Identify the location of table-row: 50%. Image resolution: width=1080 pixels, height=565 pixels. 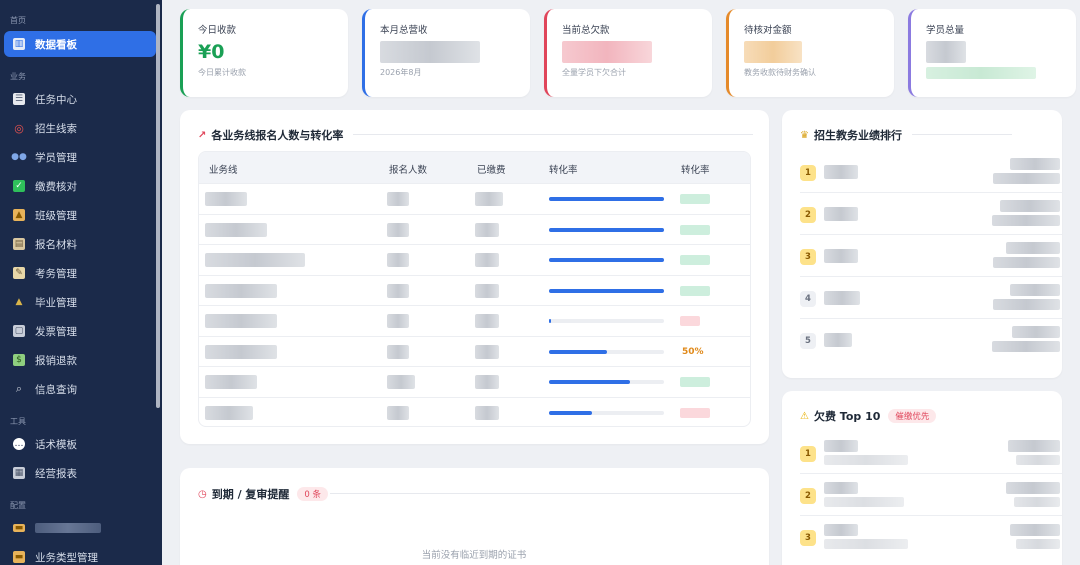
(474, 351).